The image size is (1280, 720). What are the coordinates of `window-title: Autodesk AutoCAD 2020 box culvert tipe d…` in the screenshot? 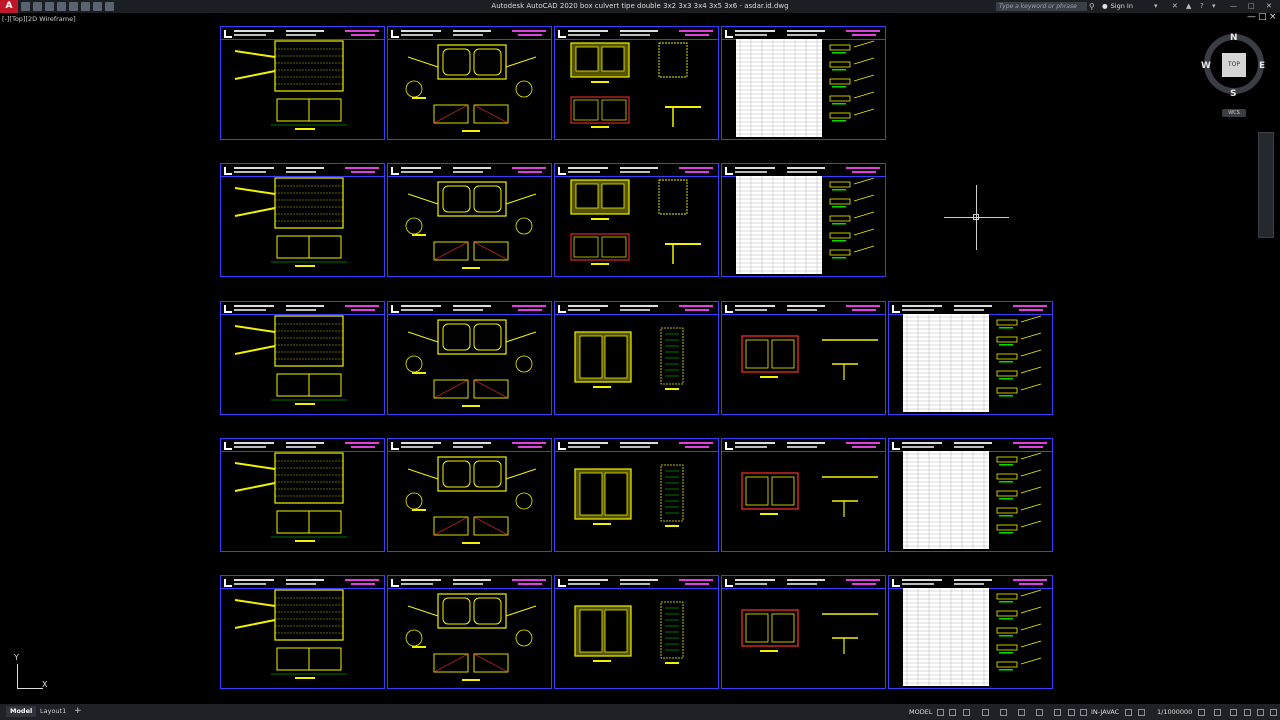 It's located at (640, 6).